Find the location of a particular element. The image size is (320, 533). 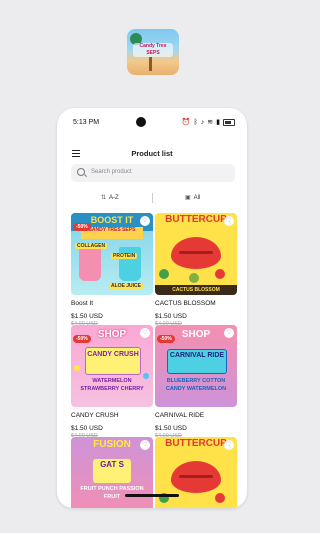

category-label: All is located at coordinates (197, 198).